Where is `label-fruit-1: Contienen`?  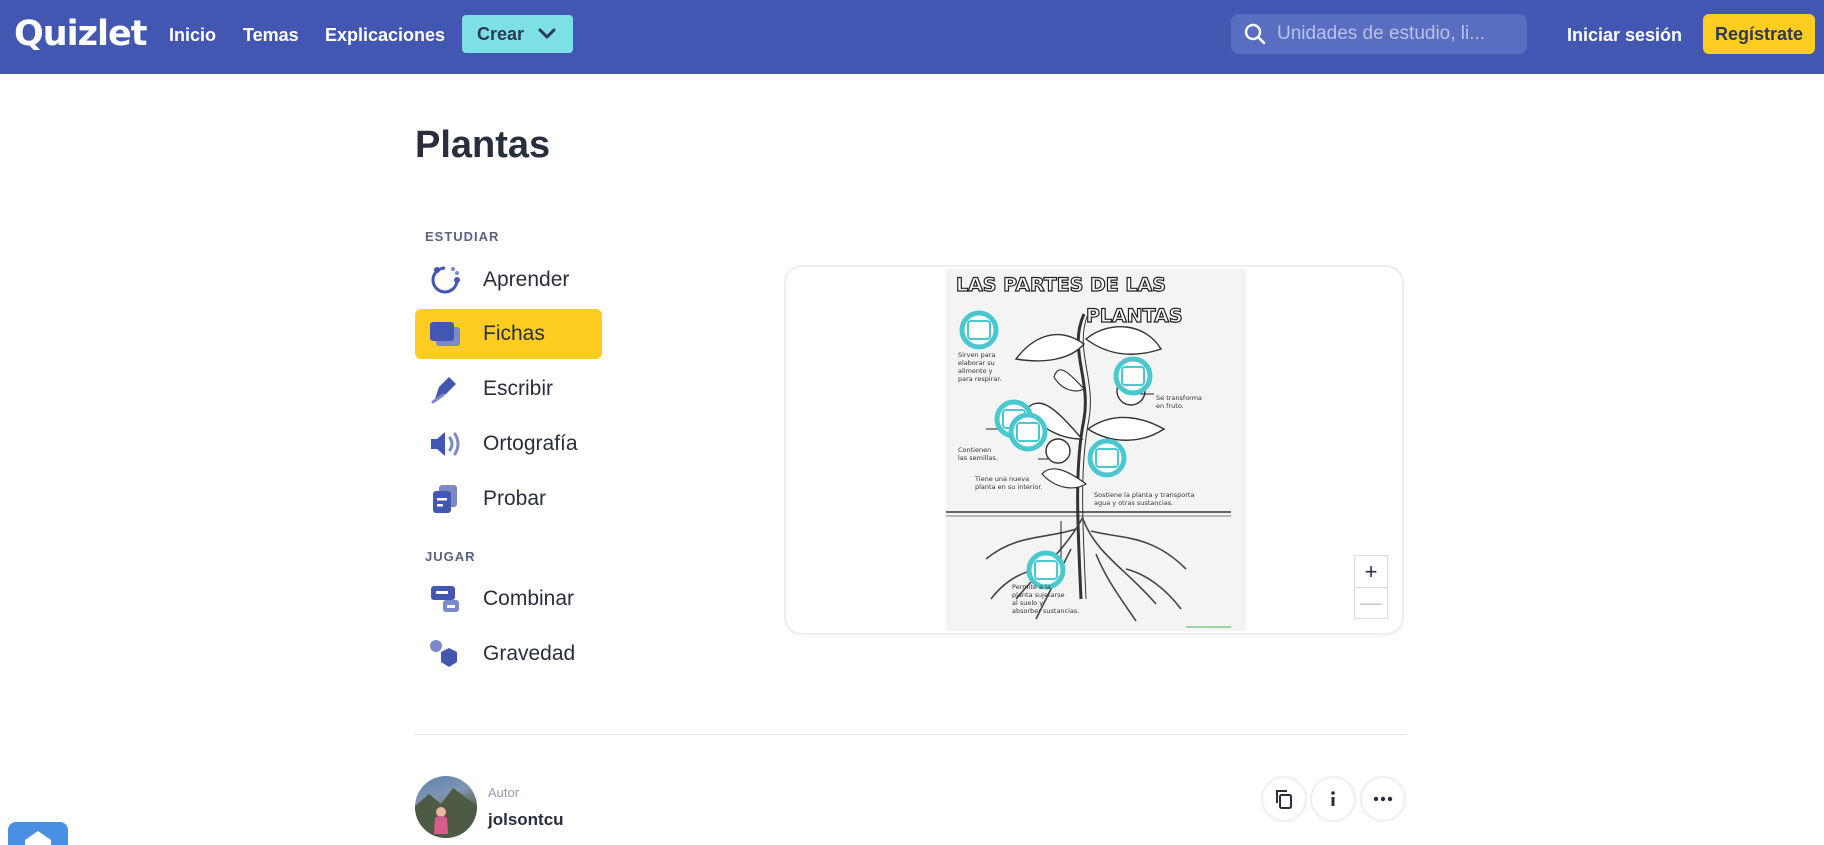 label-fruit-1: Contienen is located at coordinates (974, 450).